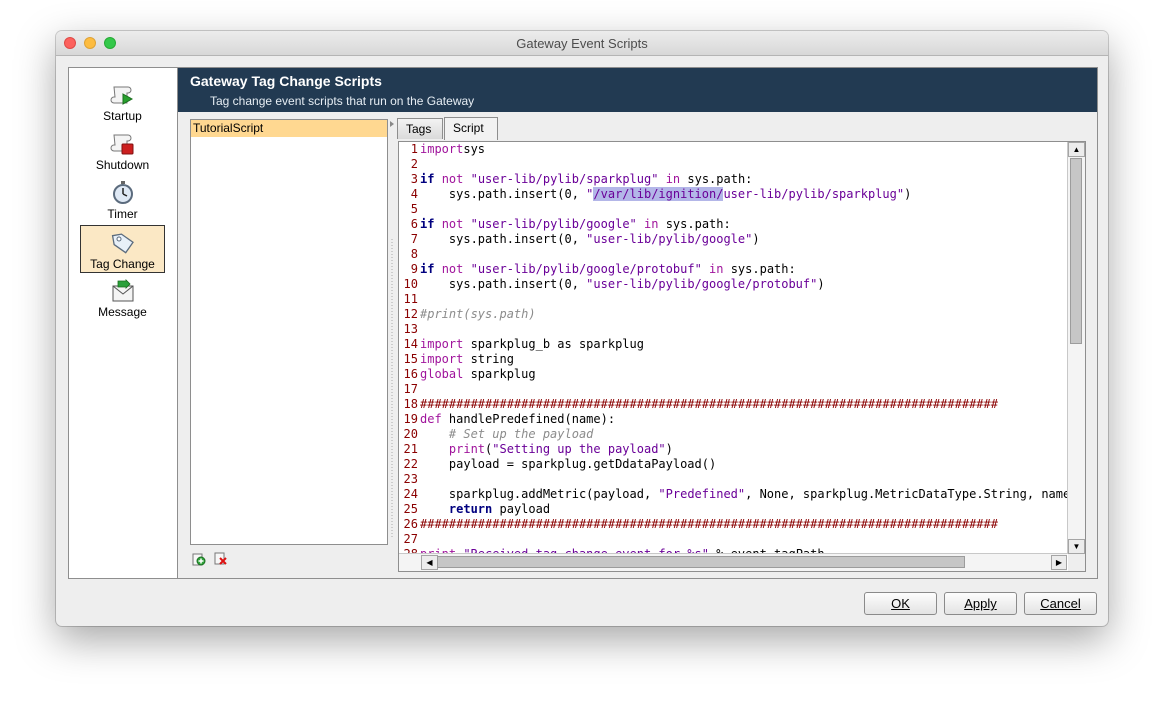  Describe the element at coordinates (410, 404) in the screenshot. I see `line-number: 18` at that location.